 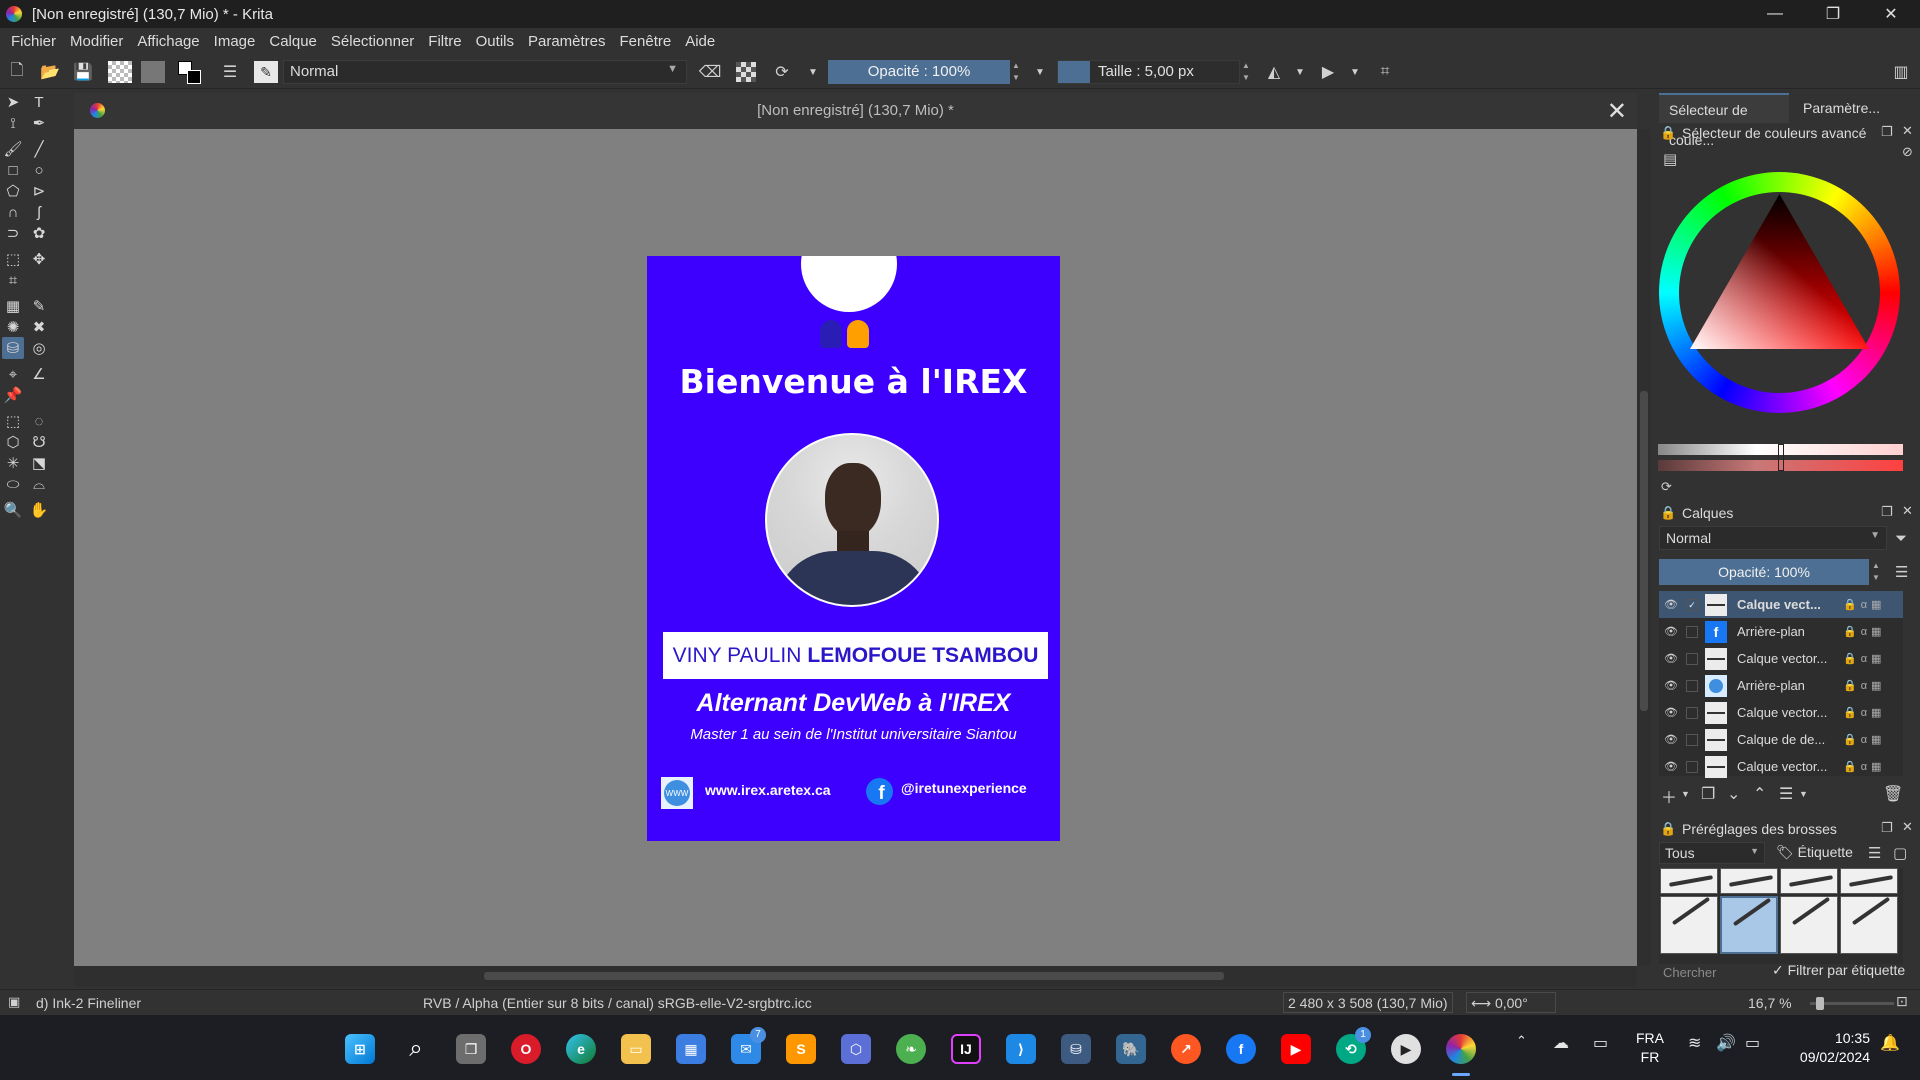 I want to click on rect-select-icon: ⬚, so click(x=13, y=421).